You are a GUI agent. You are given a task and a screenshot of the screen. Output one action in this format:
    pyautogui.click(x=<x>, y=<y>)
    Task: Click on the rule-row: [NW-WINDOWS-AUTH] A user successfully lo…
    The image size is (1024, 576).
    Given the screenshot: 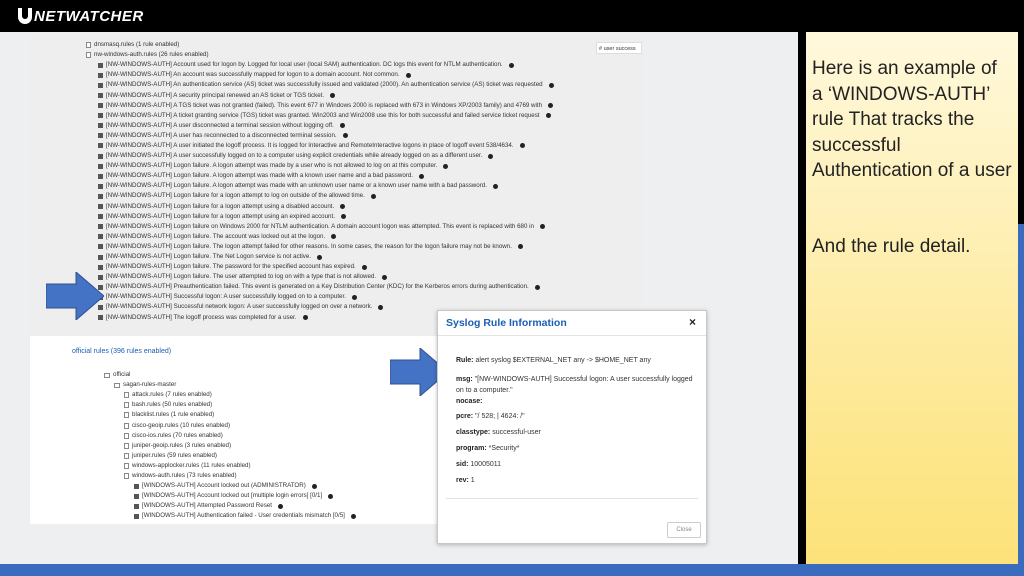 What is the action you would take?
    pyautogui.click(x=320, y=156)
    